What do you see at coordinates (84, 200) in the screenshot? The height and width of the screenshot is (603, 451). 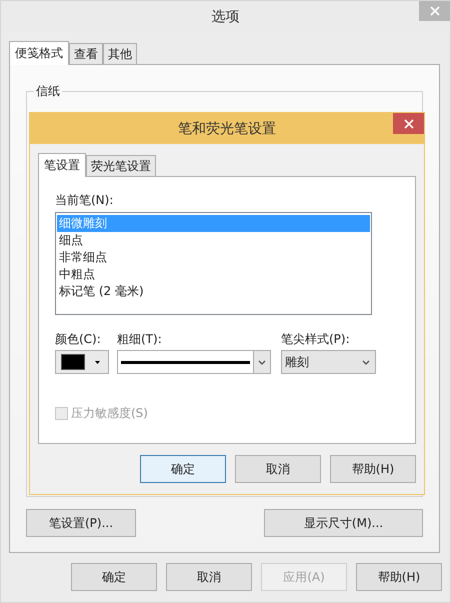 I see `current-pen-label: 当前笔(N):` at bounding box center [84, 200].